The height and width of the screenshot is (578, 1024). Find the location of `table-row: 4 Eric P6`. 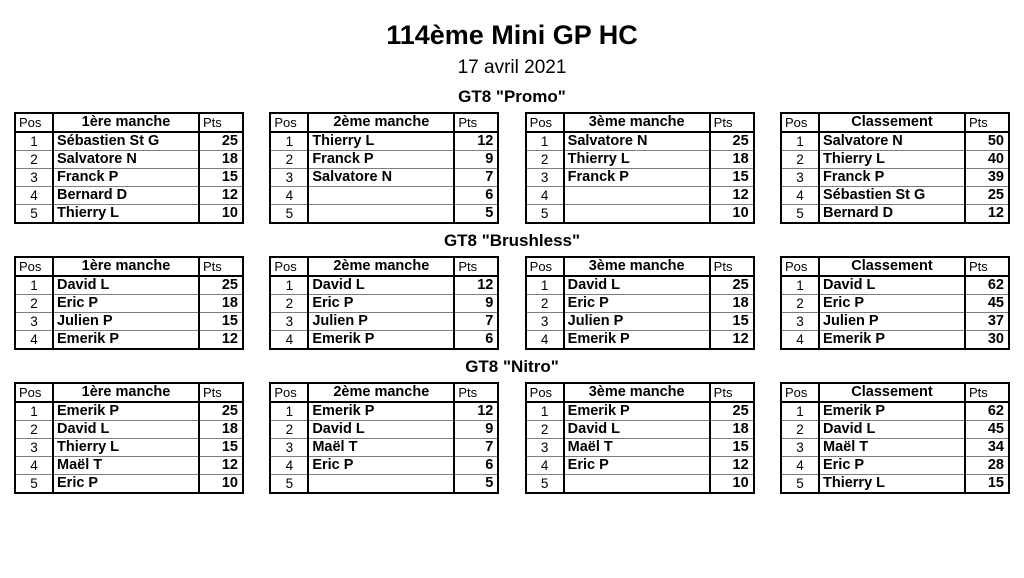

table-row: 4 Eric P6 is located at coordinates (384, 465).